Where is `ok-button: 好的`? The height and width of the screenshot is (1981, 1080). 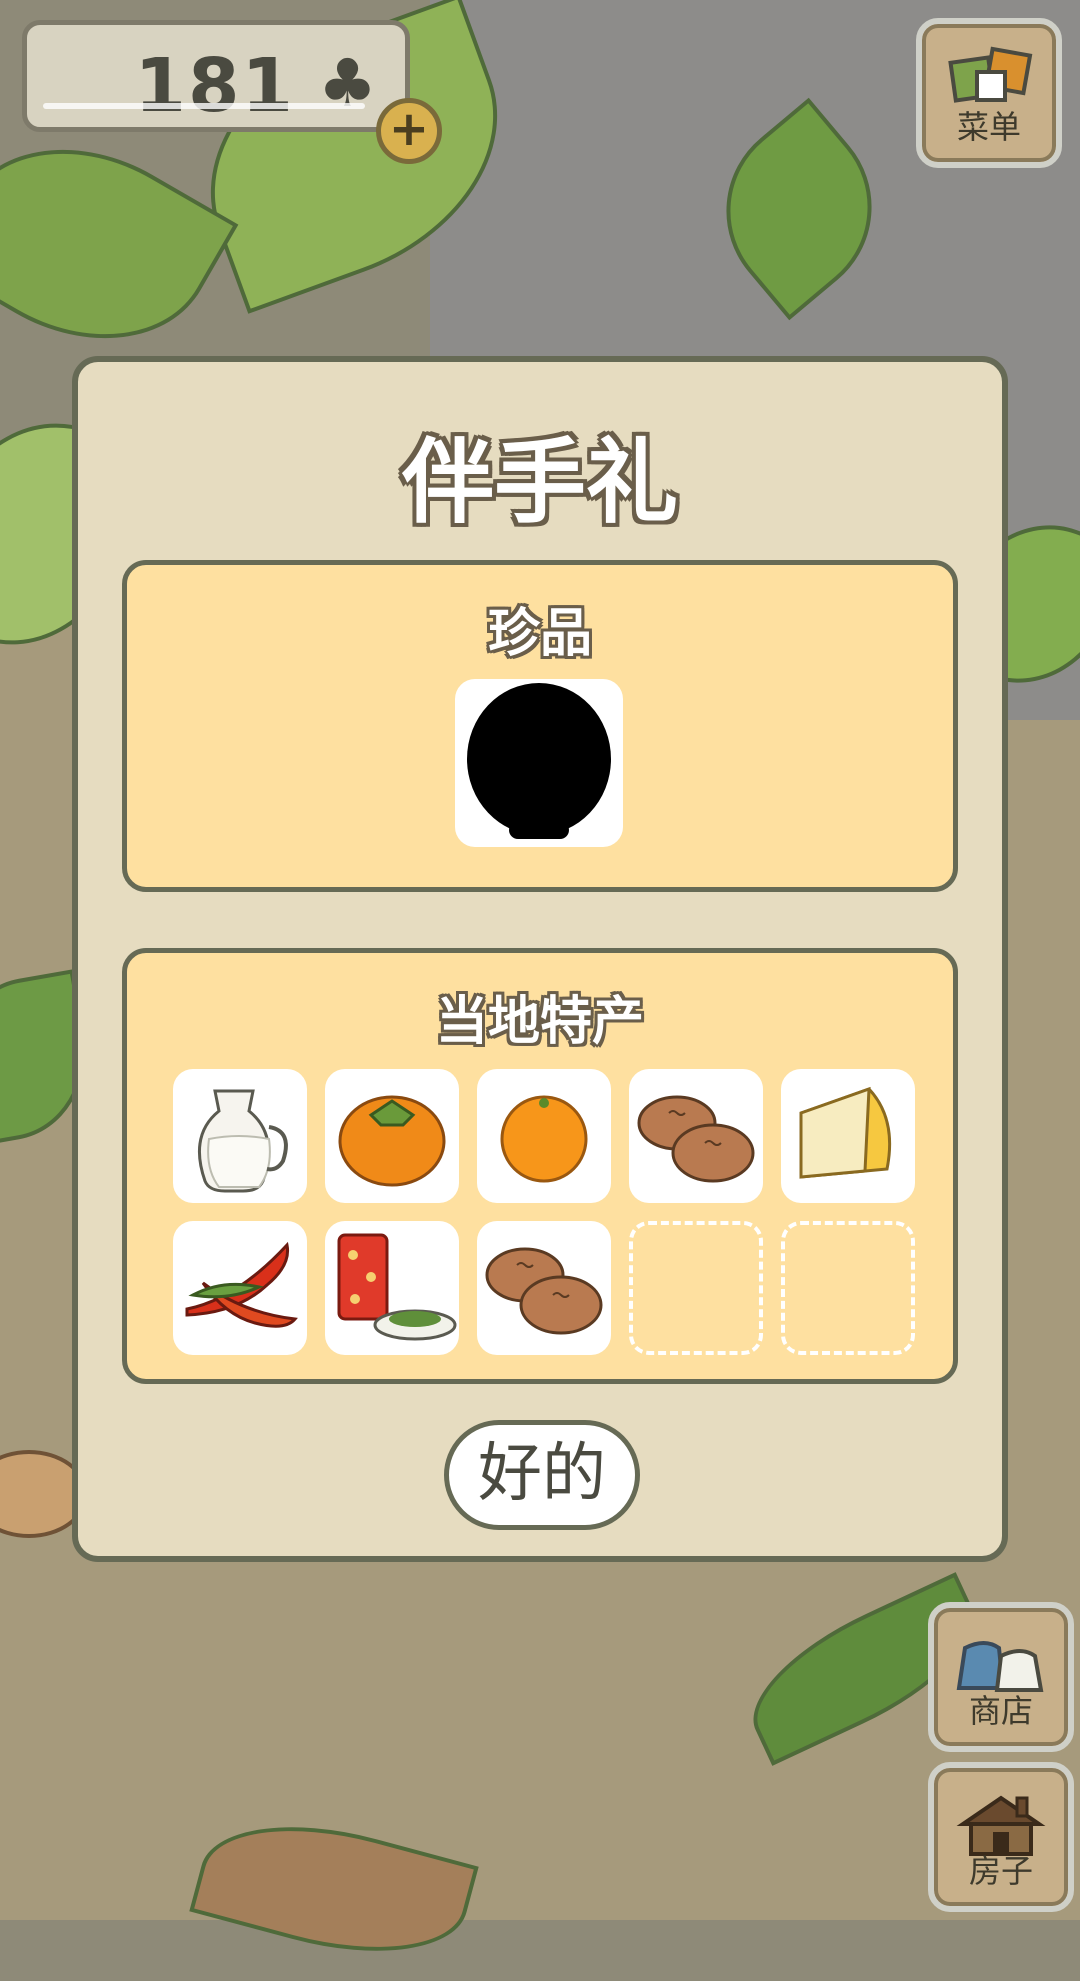 ok-button: 好的 is located at coordinates (542, 1475).